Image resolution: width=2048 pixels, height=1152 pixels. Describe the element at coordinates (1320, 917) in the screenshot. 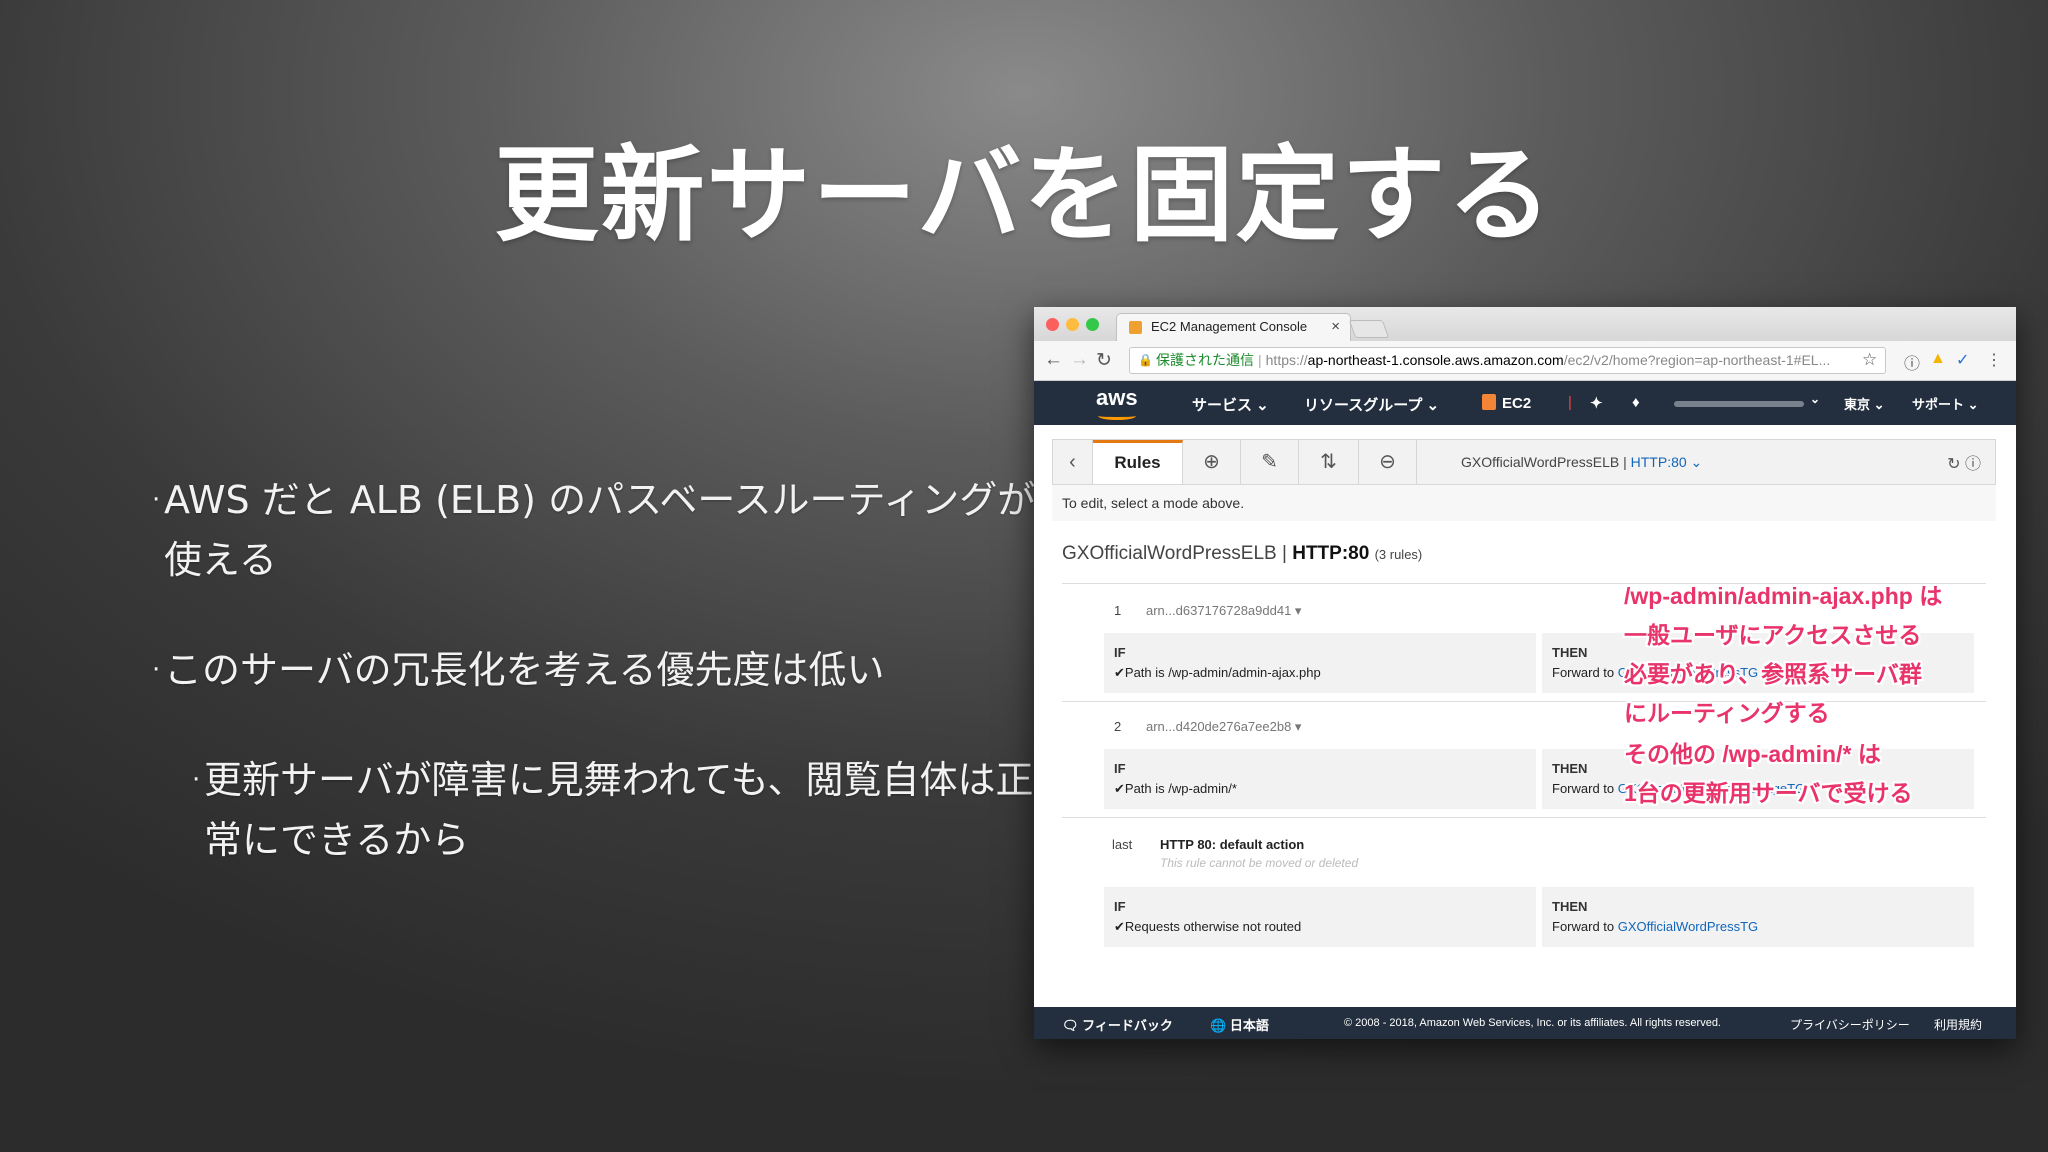

I see `rule-if-box: IF ✔Requests otherwise not routed` at that location.